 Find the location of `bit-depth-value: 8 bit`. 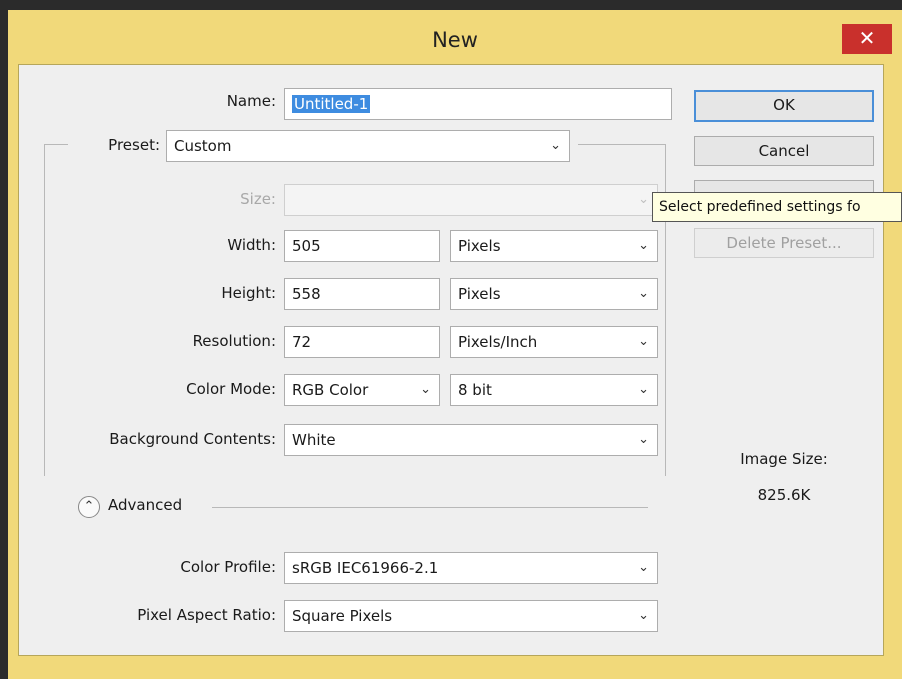

bit-depth-value: 8 bit is located at coordinates (475, 390).